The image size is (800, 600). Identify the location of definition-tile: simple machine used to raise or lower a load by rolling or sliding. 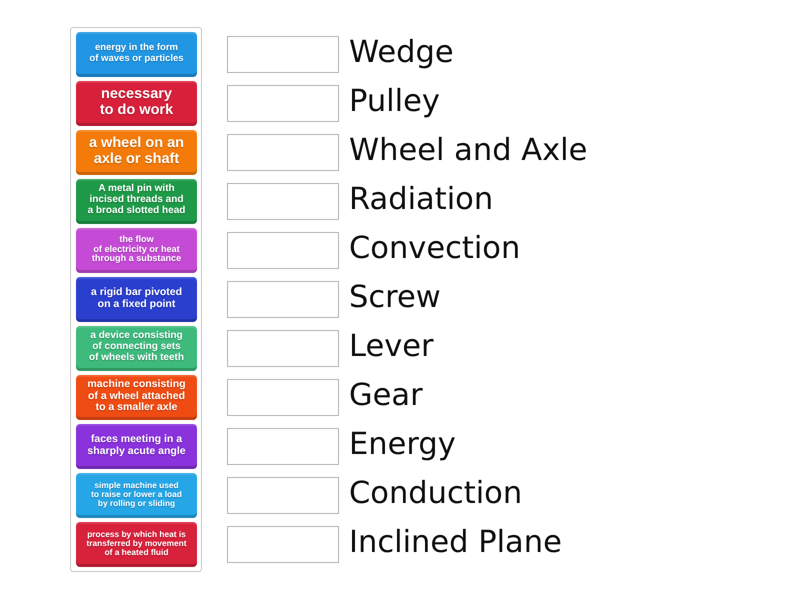
(136, 495).